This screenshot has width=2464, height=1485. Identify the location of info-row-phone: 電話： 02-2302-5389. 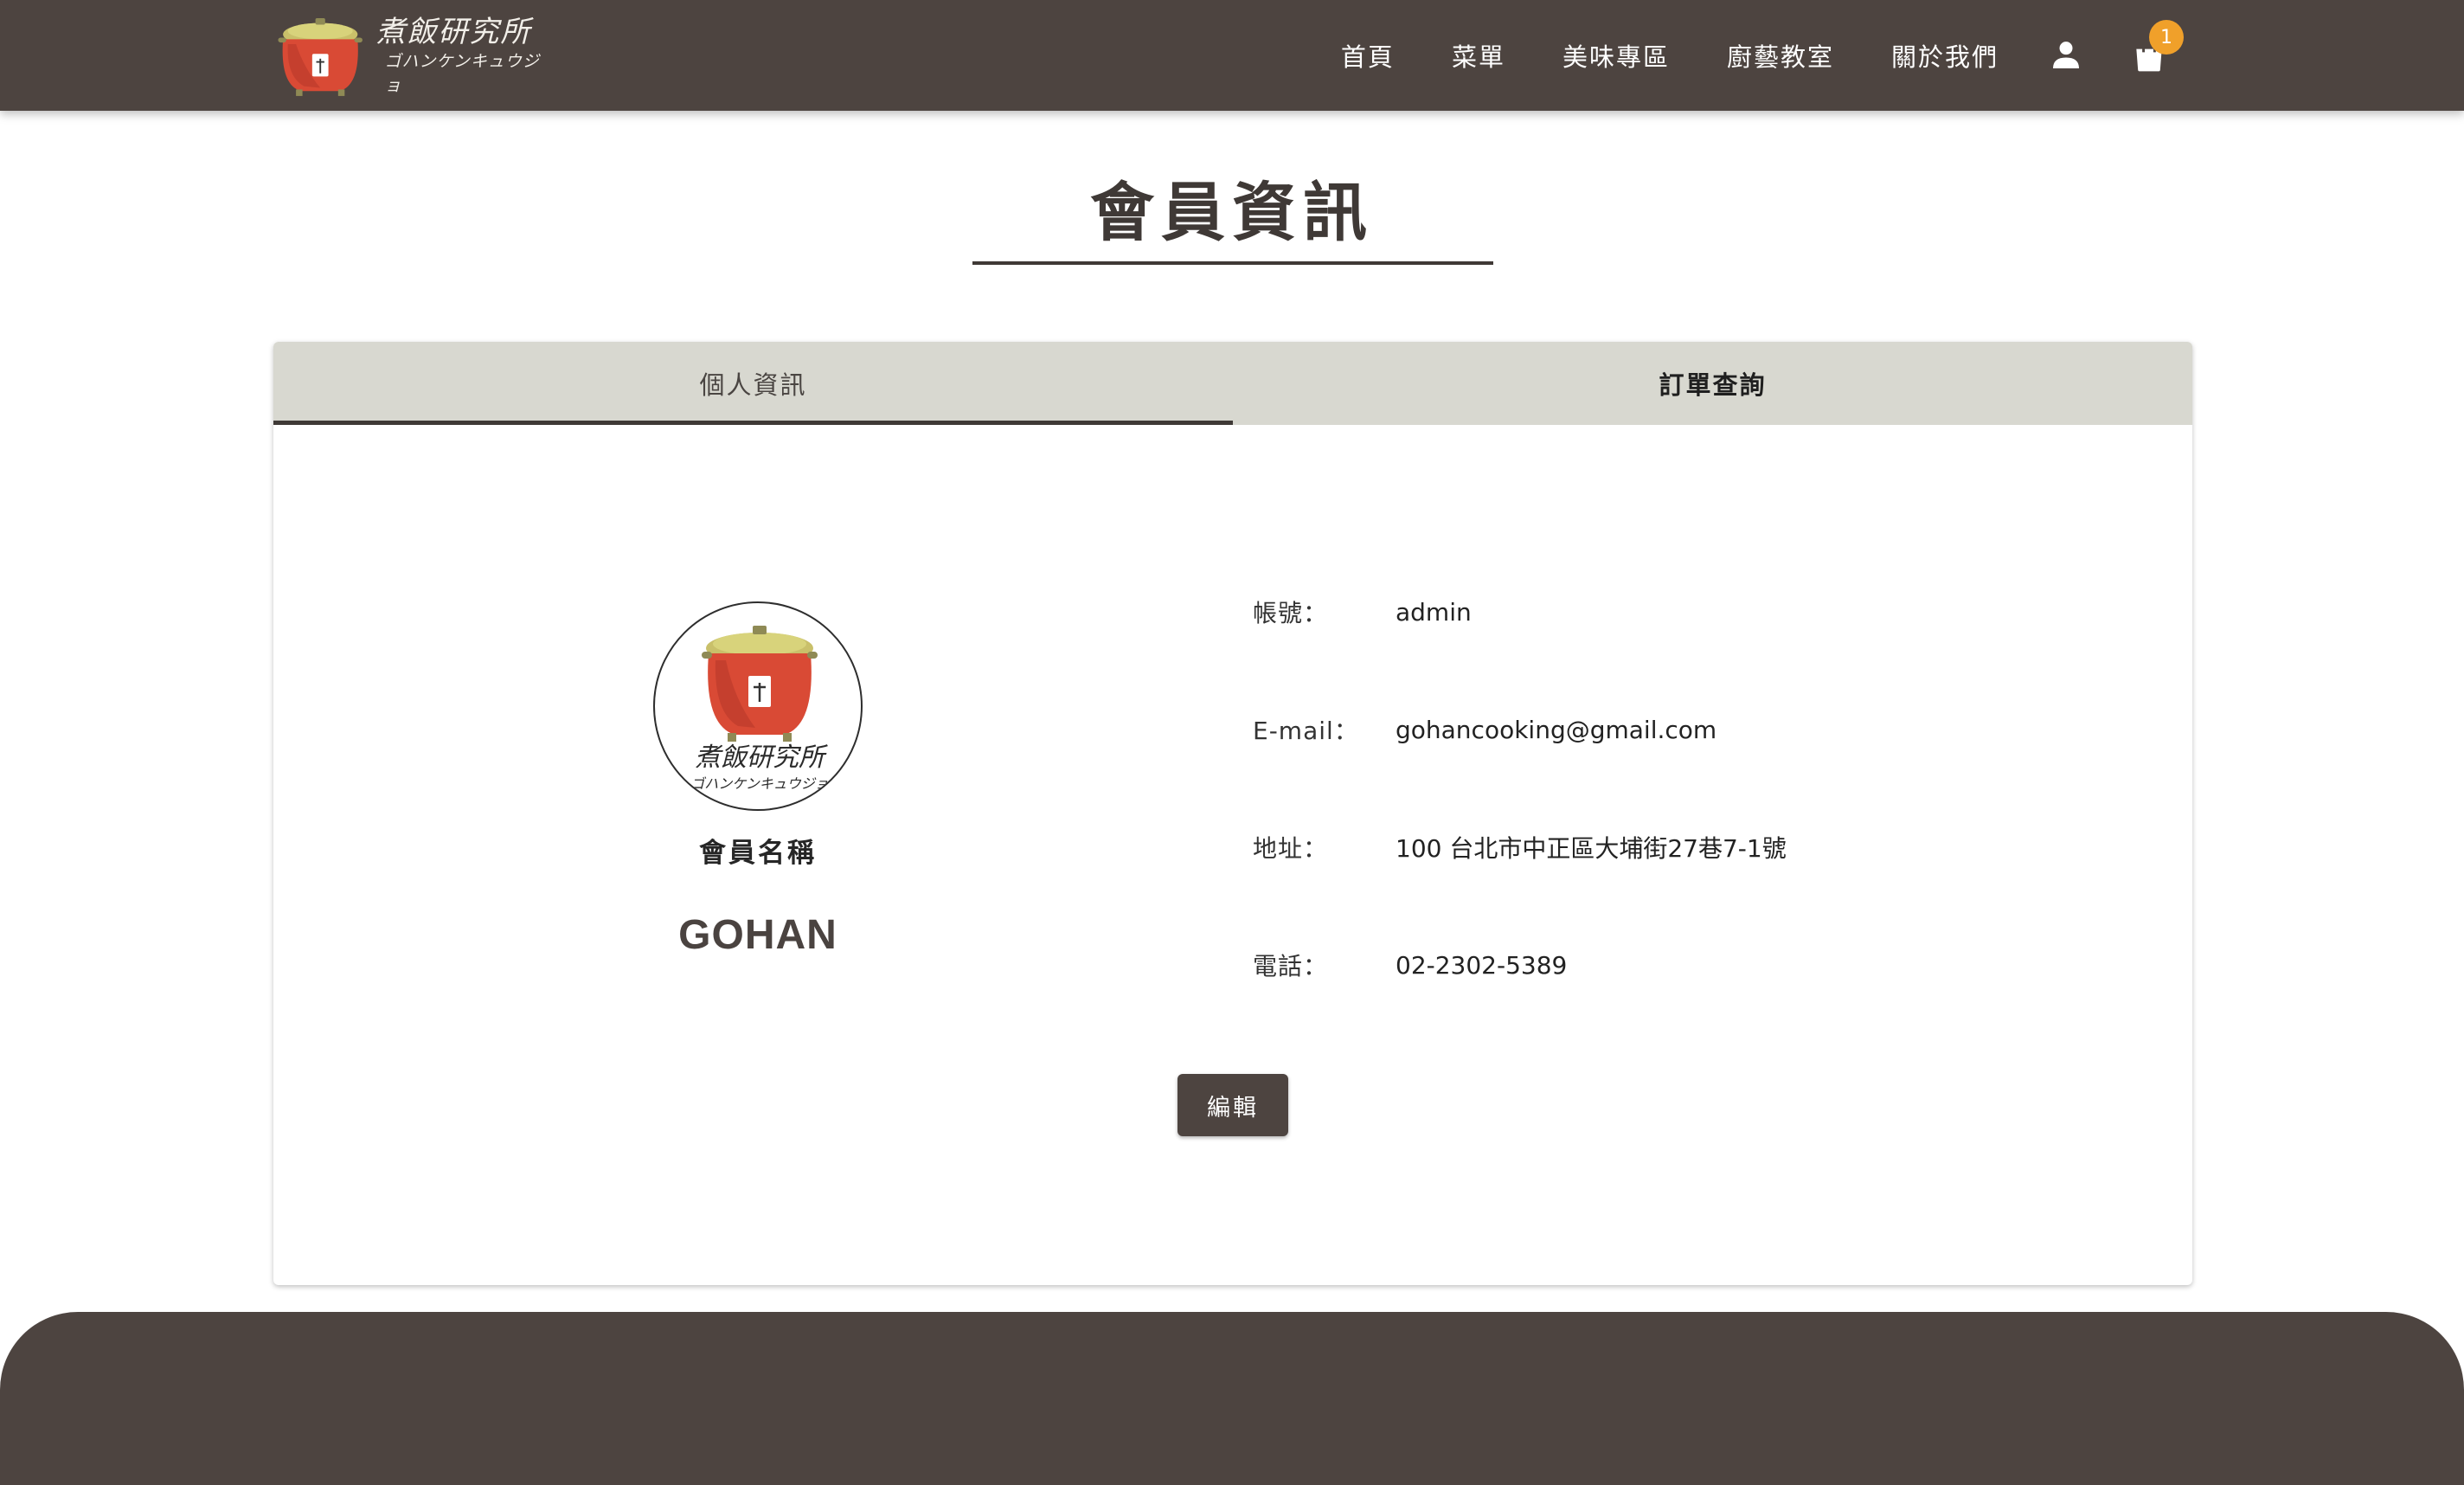
(1410, 965).